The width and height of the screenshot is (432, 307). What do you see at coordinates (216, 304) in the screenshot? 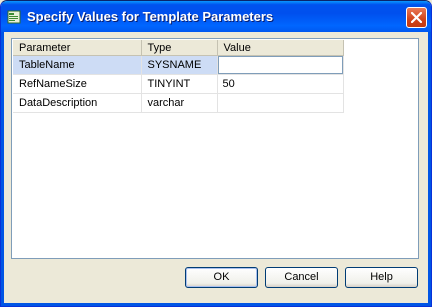
I see `window-border-bottom` at bounding box center [216, 304].